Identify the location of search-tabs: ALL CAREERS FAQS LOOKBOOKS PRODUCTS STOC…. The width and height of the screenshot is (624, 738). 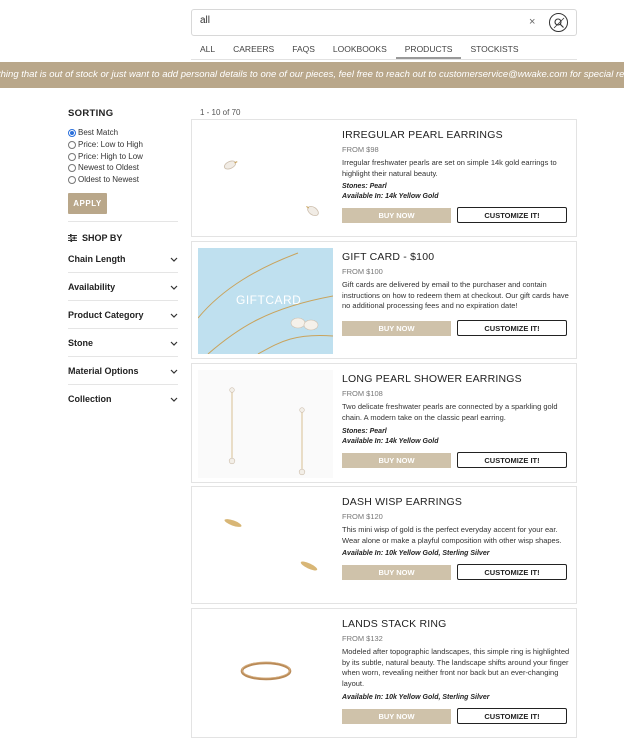
(384, 52).